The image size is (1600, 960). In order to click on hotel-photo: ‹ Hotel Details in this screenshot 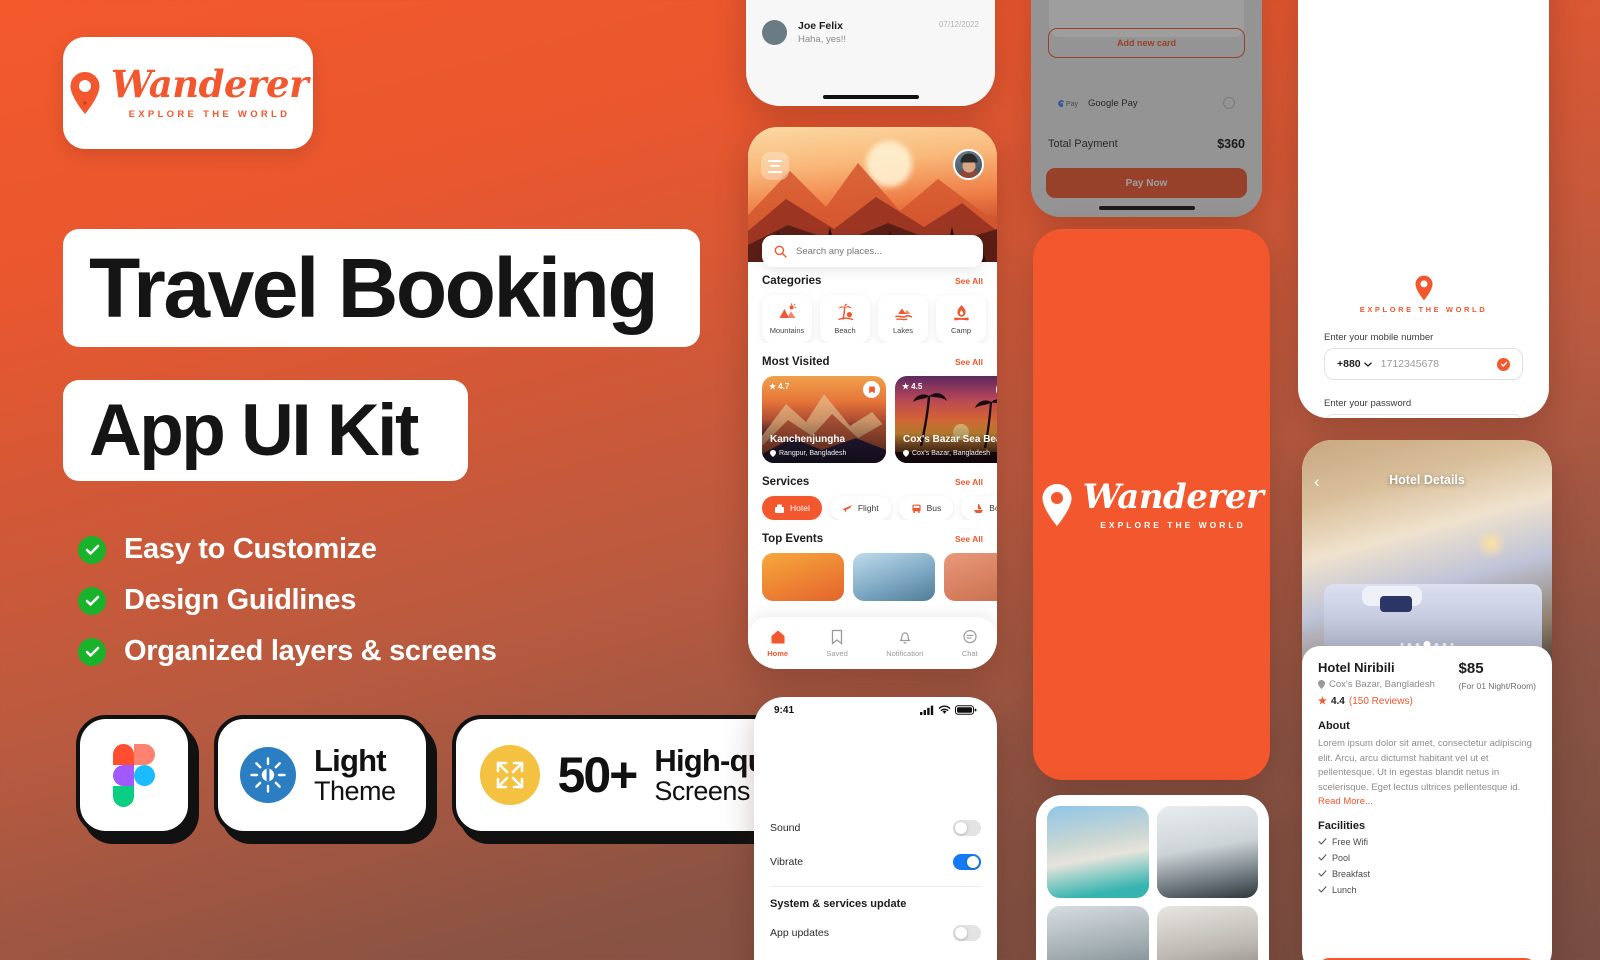, I will do `click(1427, 552)`.